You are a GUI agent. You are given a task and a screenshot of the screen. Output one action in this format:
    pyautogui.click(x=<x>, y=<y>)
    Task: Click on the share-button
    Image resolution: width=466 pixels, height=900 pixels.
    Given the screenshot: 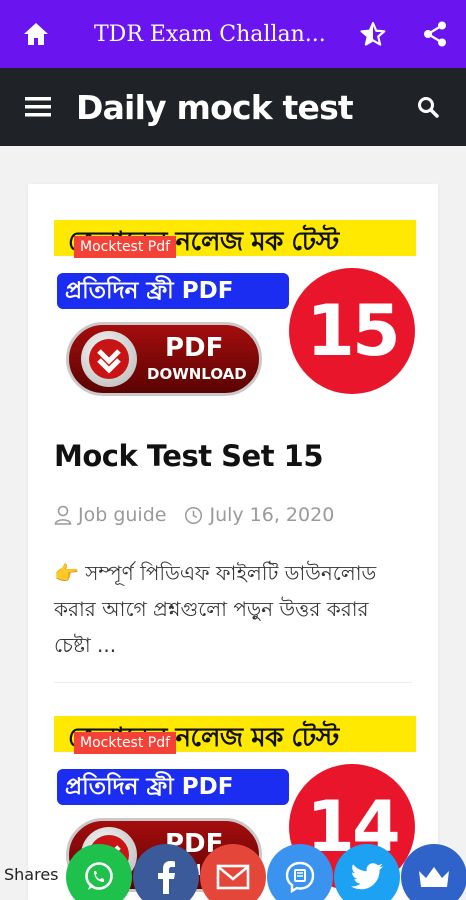 What is the action you would take?
    pyautogui.click(x=435, y=34)
    